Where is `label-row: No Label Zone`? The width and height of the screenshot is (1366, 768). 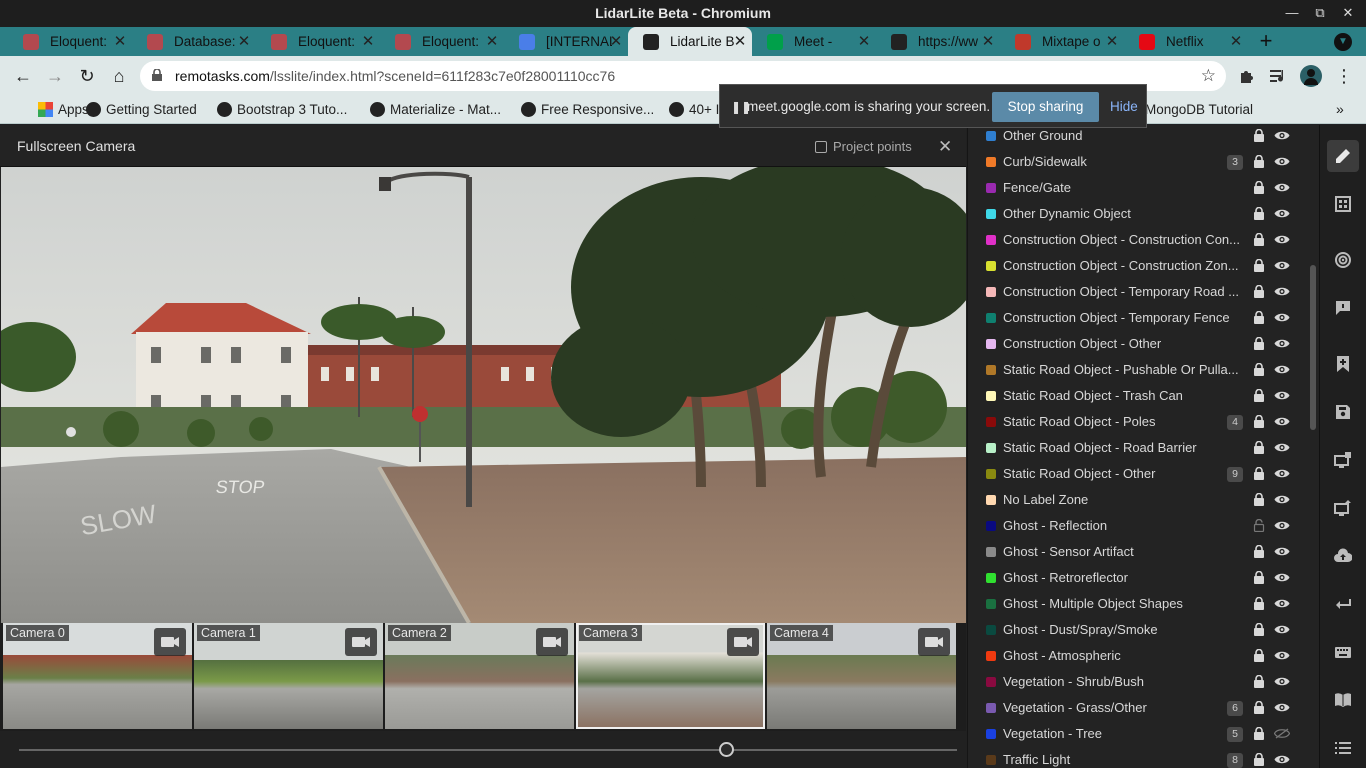 label-row: No Label Zone is located at coordinates (1143, 501).